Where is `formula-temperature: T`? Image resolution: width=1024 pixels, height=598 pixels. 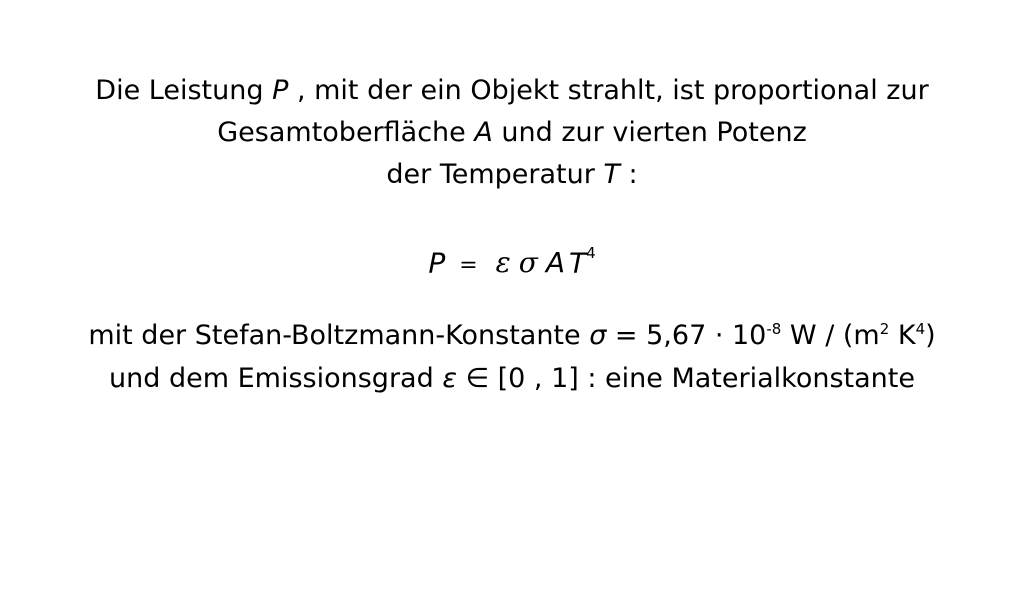 formula-temperature: T is located at coordinates (577, 263).